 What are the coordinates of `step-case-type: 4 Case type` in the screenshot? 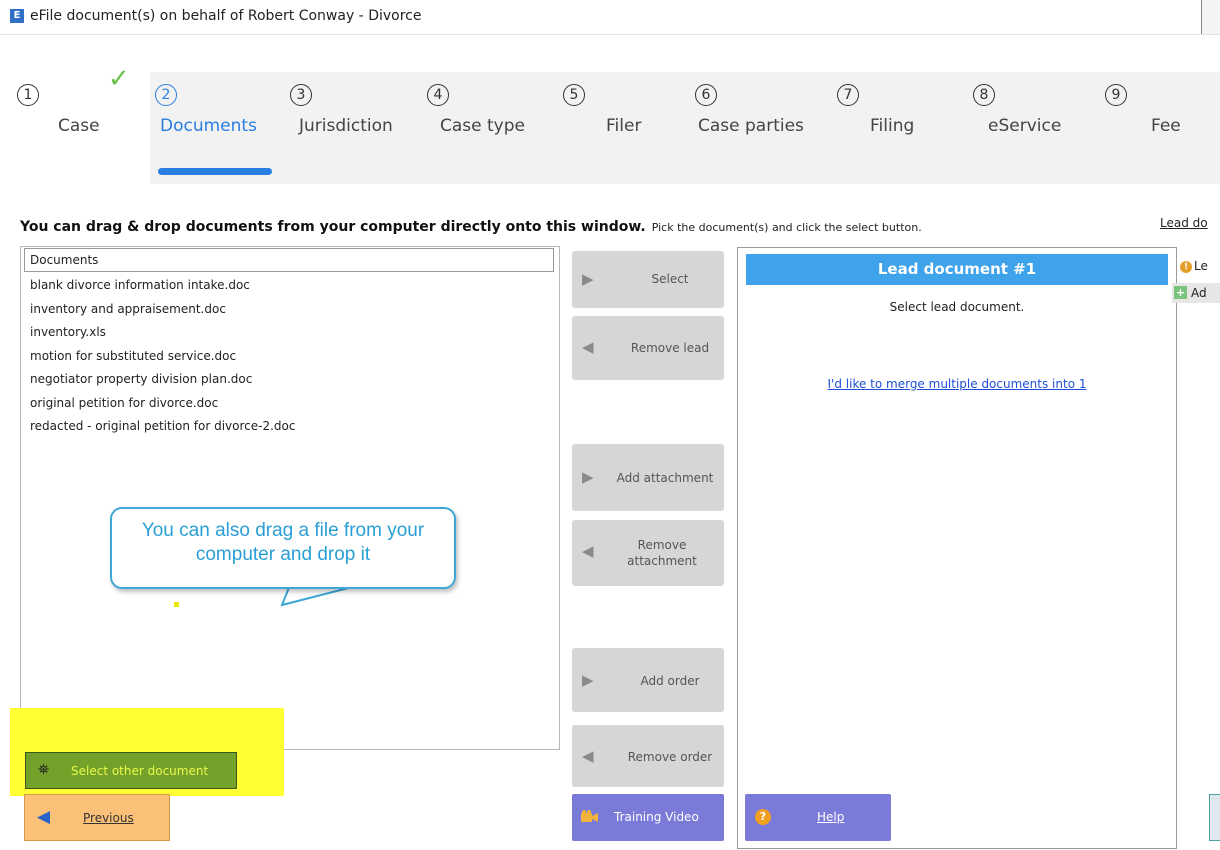 It's located at (479, 128).